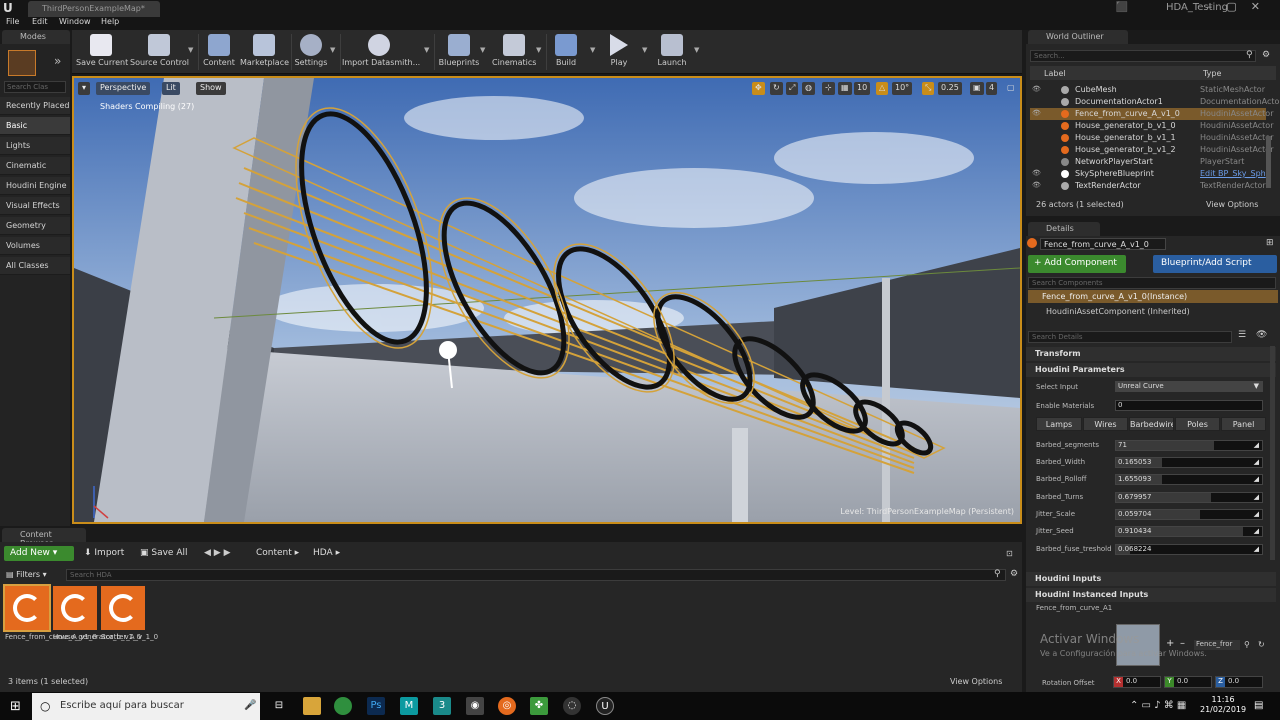 This screenshot has width=1280, height=720. I want to click on modes-tab: Modes, so click(36, 37).